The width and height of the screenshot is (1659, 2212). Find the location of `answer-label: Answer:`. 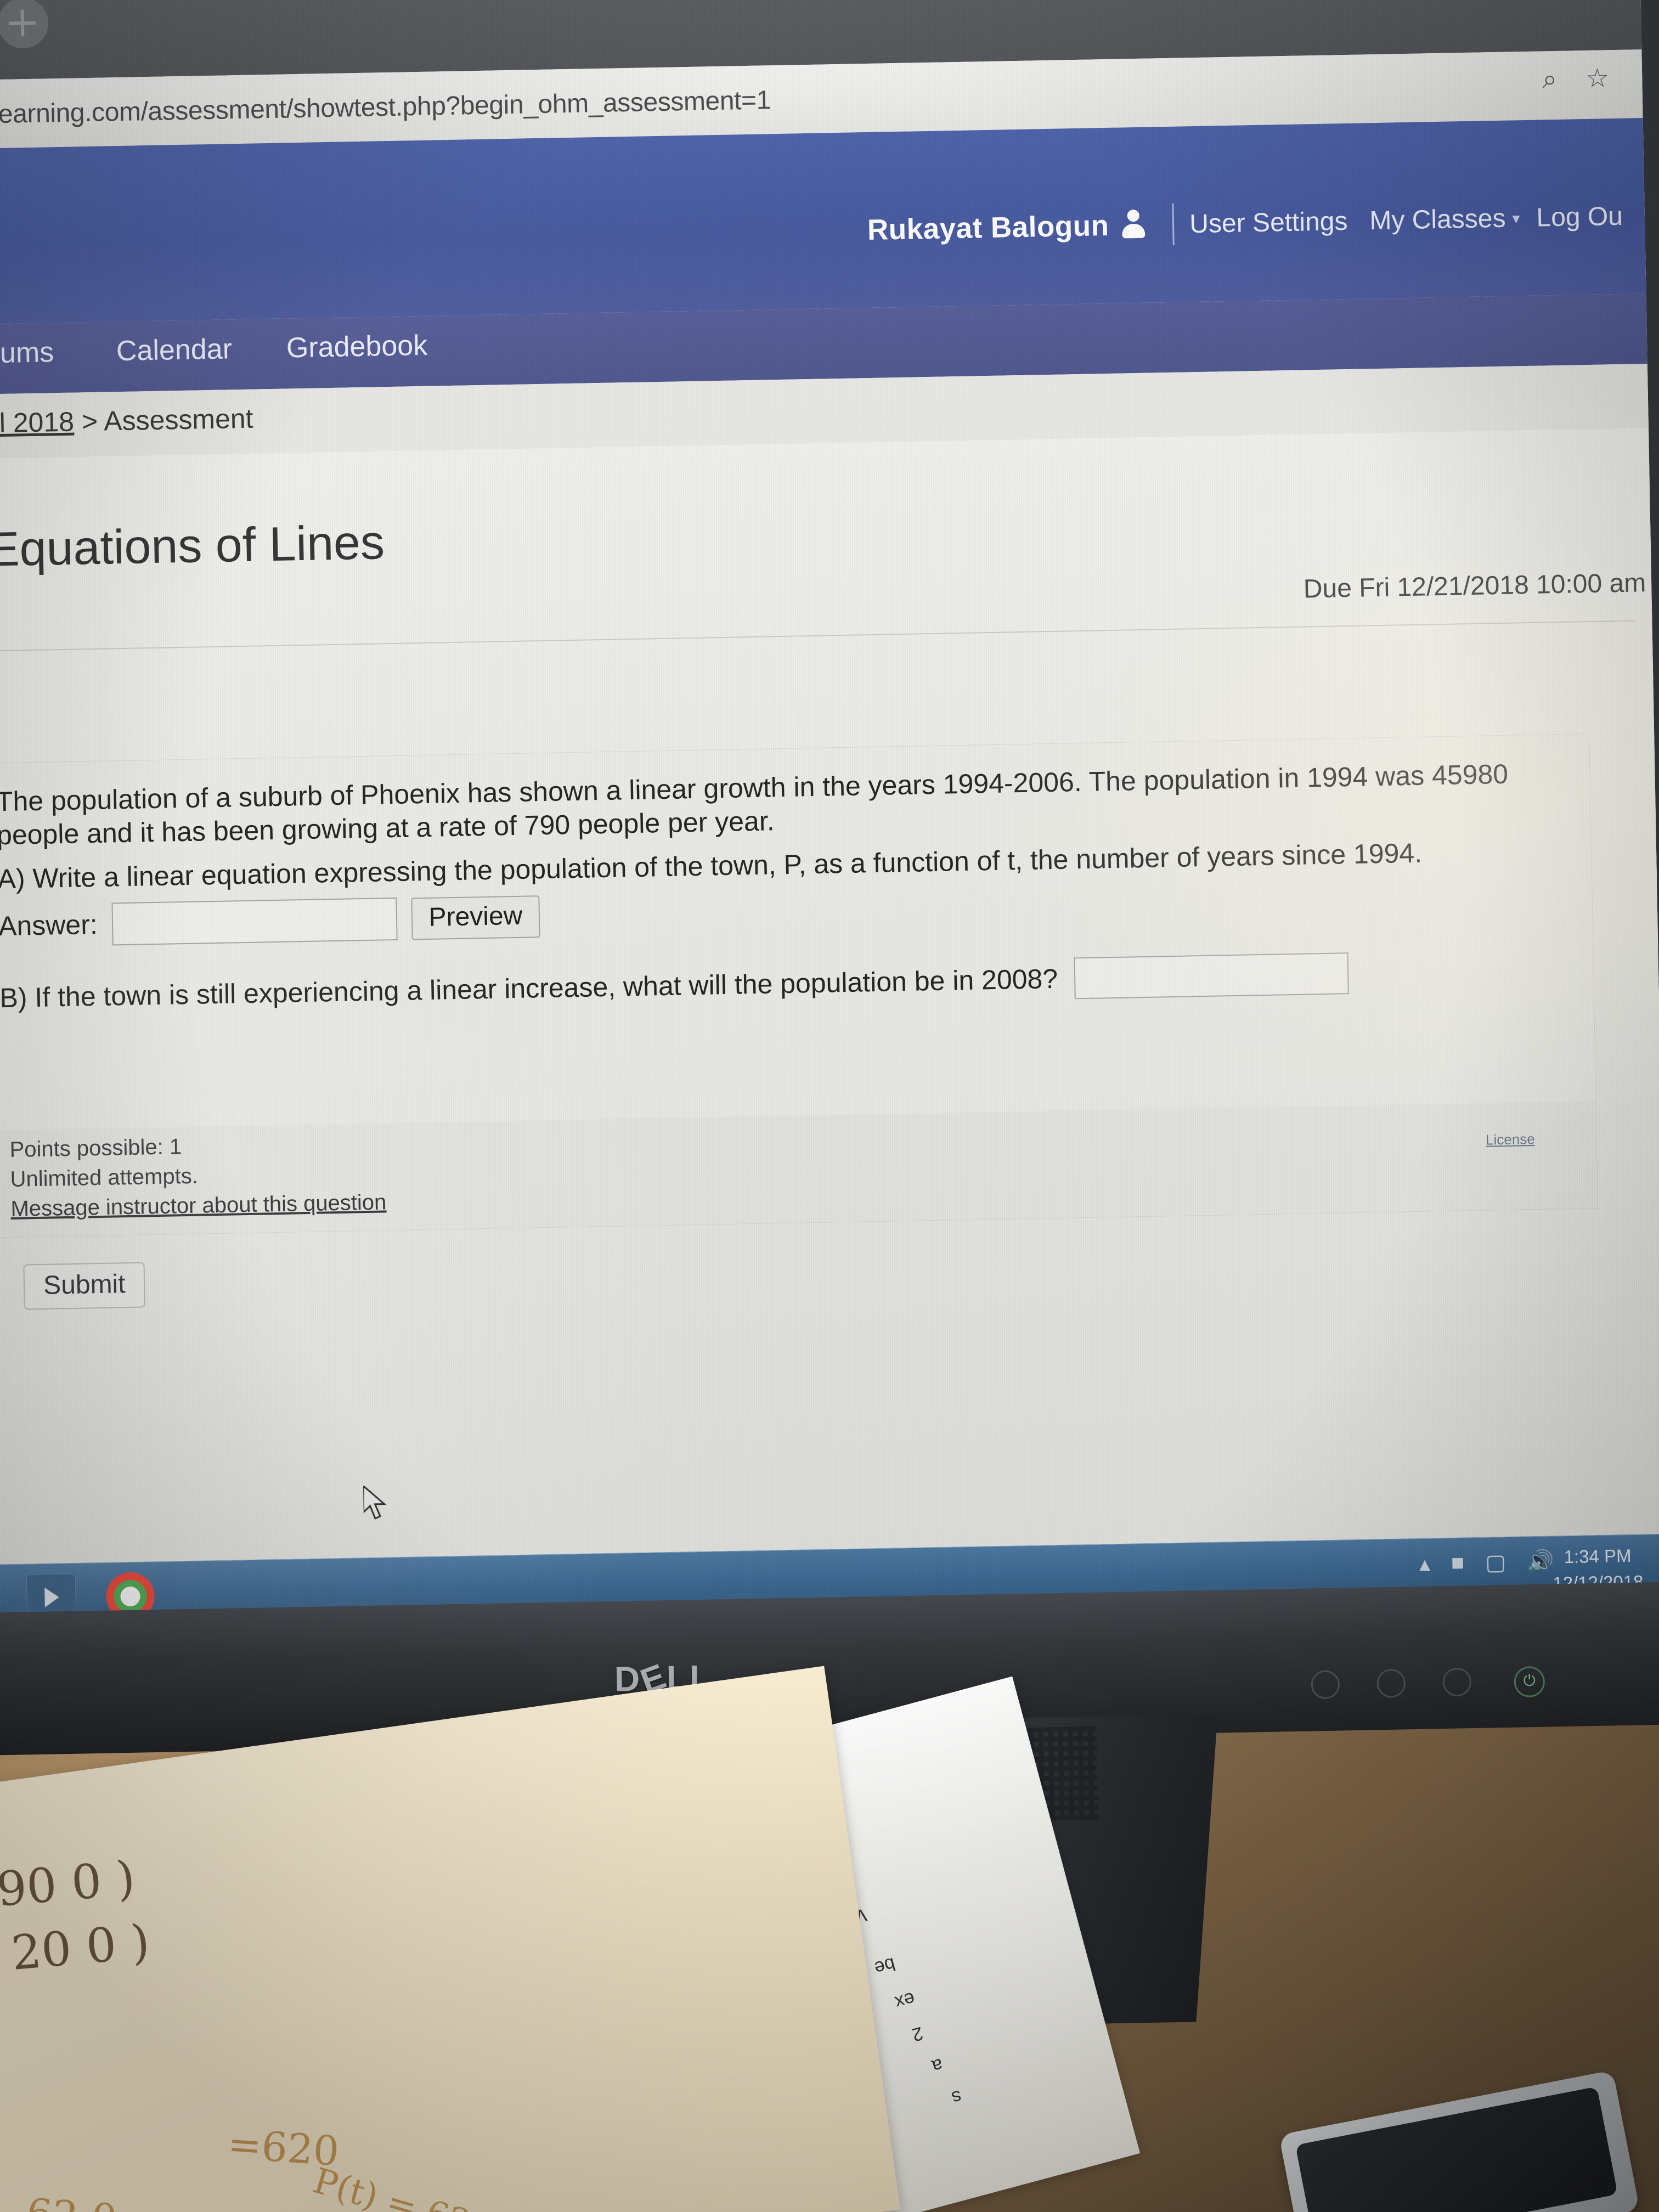

answer-label: Answer: is located at coordinates (49, 926).